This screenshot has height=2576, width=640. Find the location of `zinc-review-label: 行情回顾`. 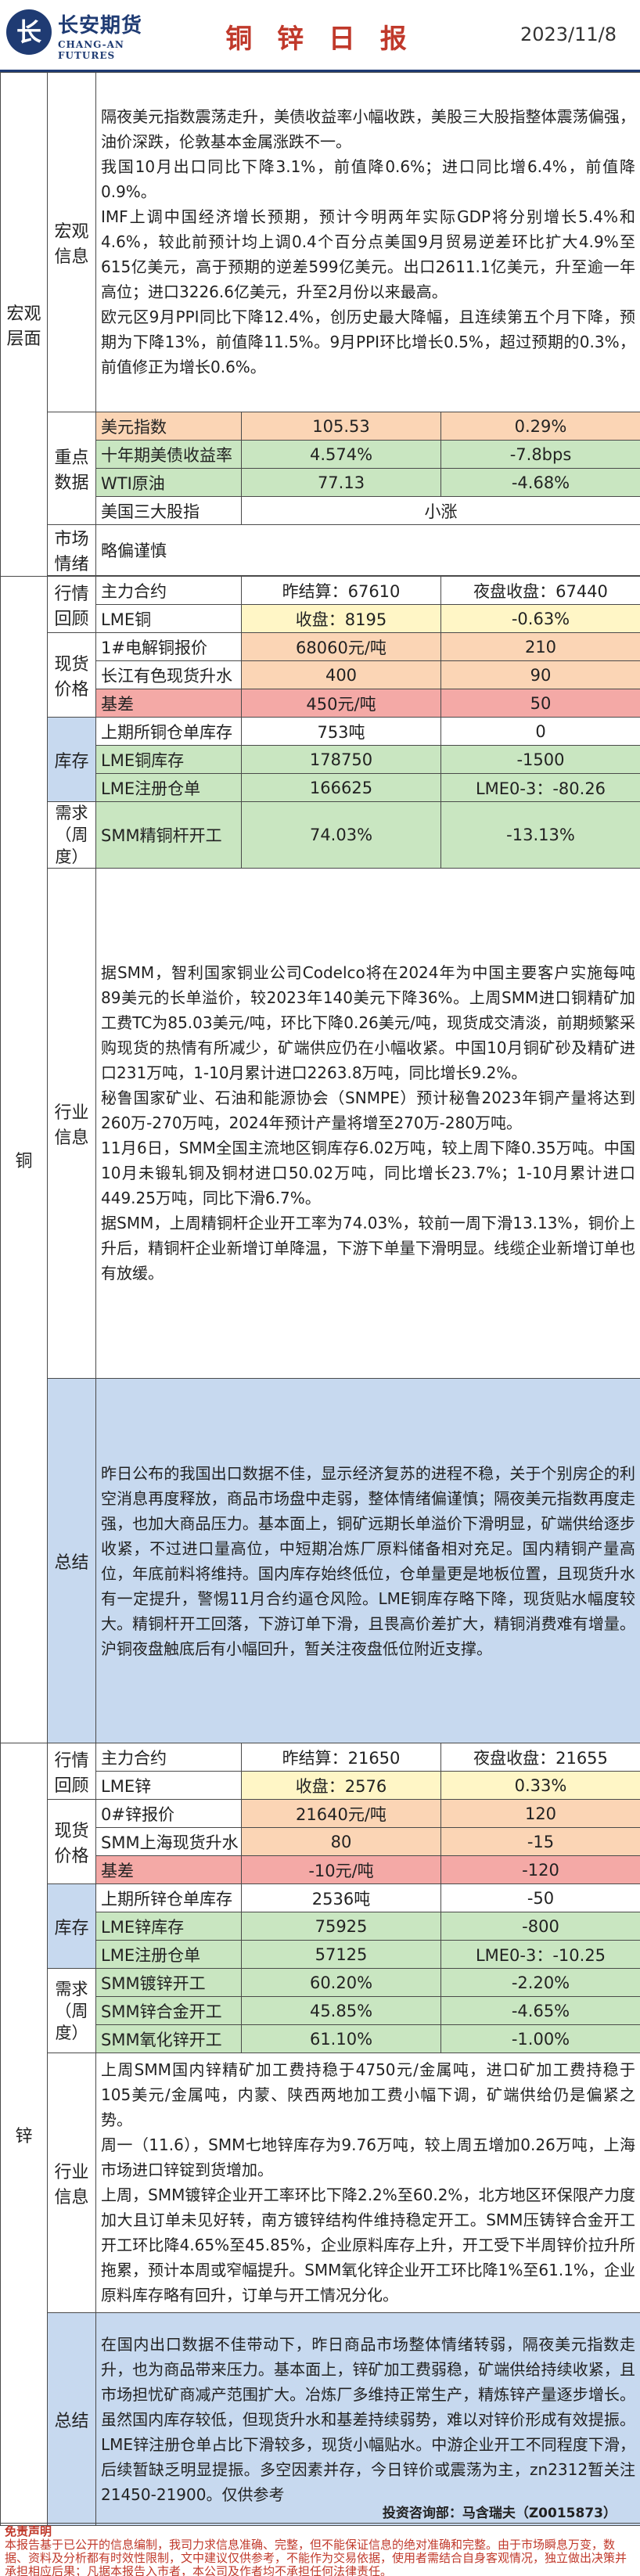

zinc-review-label: 行情回顾 is located at coordinates (71, 1772).